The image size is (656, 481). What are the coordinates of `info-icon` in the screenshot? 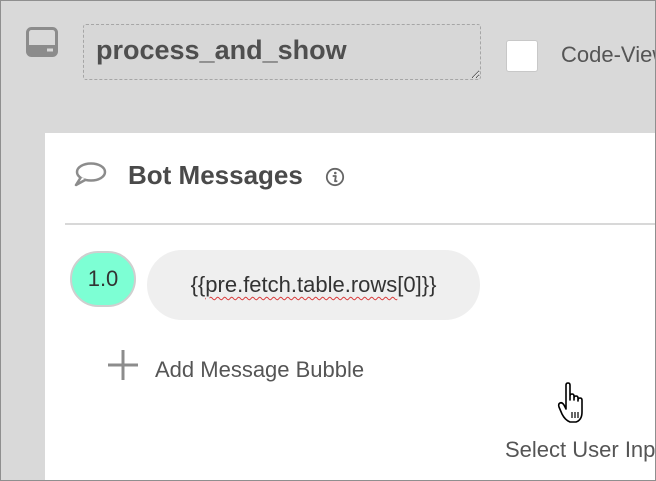 It's located at (335, 177).